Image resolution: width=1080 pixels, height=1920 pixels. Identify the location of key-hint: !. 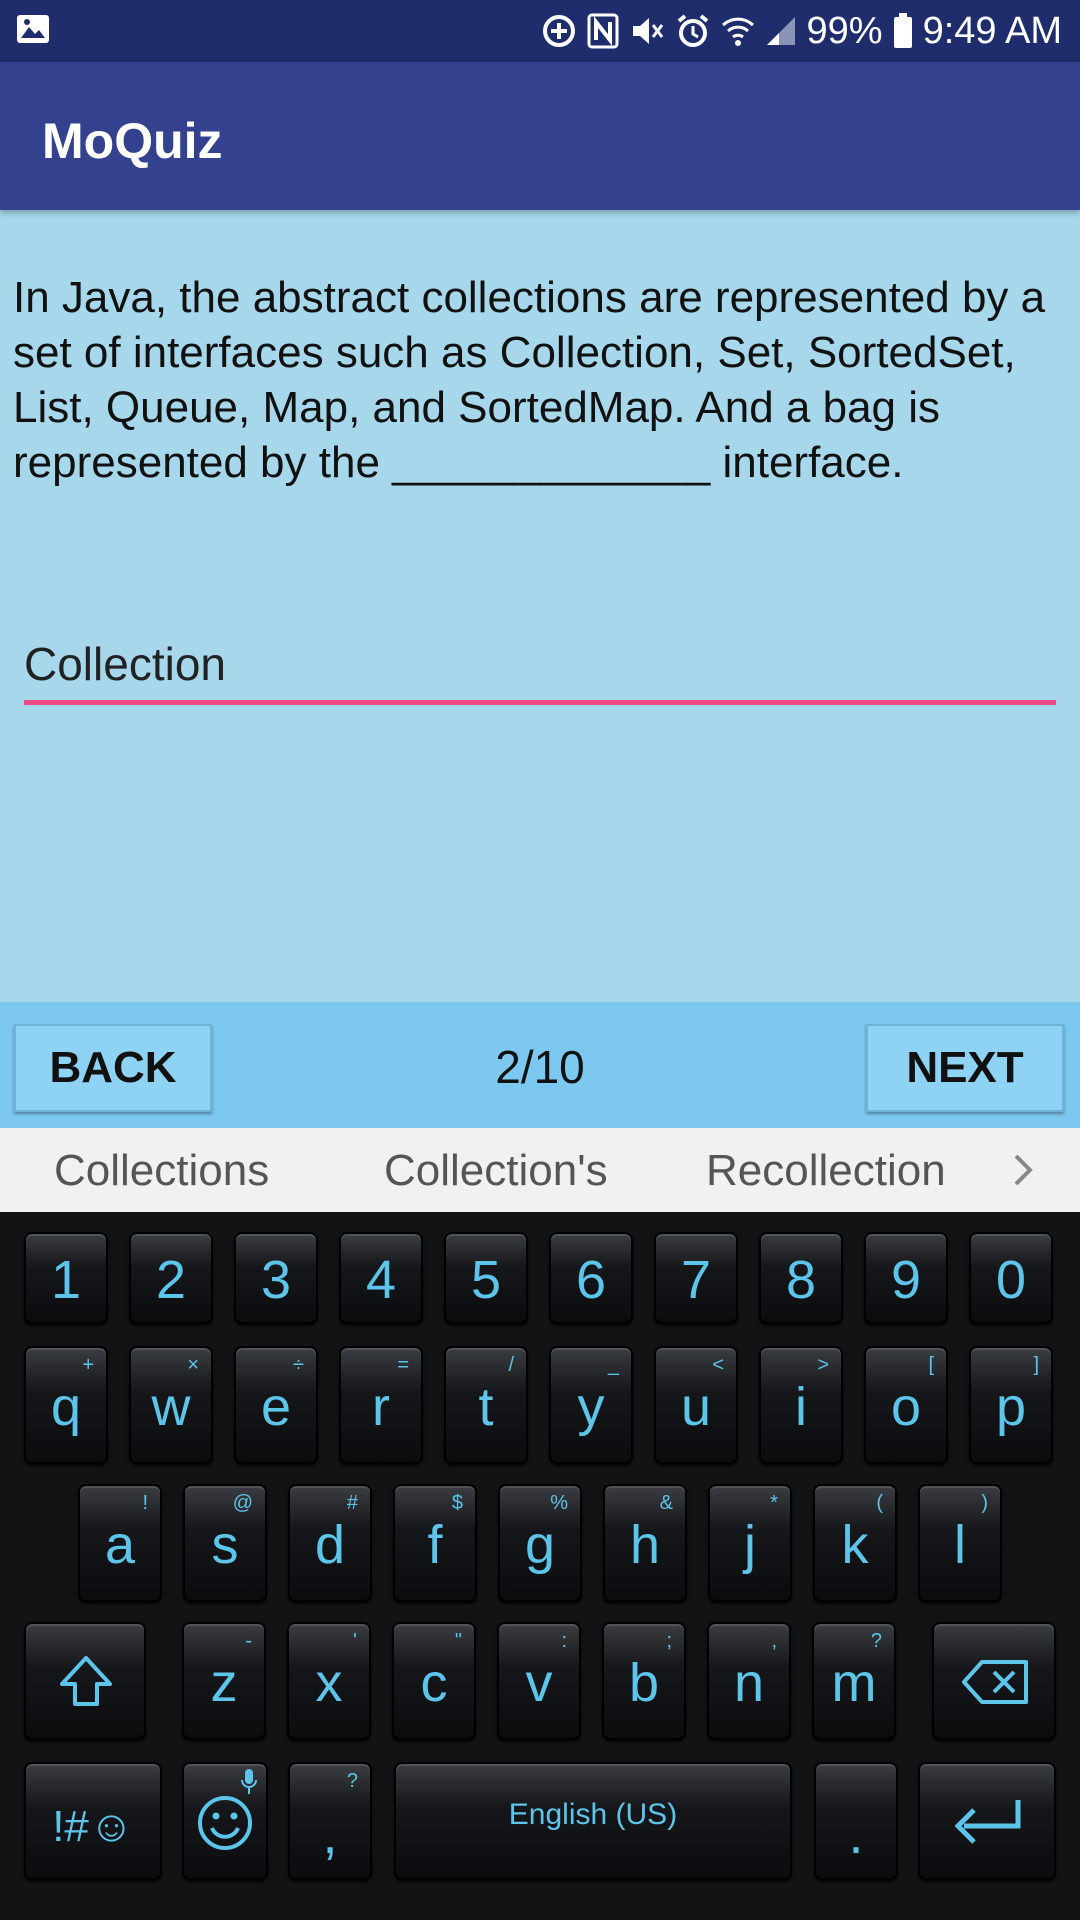
(145, 1503).